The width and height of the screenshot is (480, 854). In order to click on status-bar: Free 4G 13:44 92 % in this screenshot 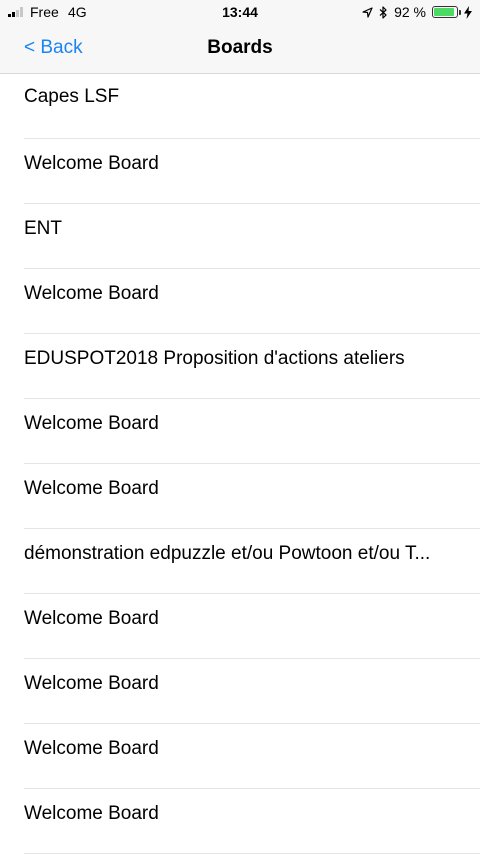, I will do `click(240, 12)`.